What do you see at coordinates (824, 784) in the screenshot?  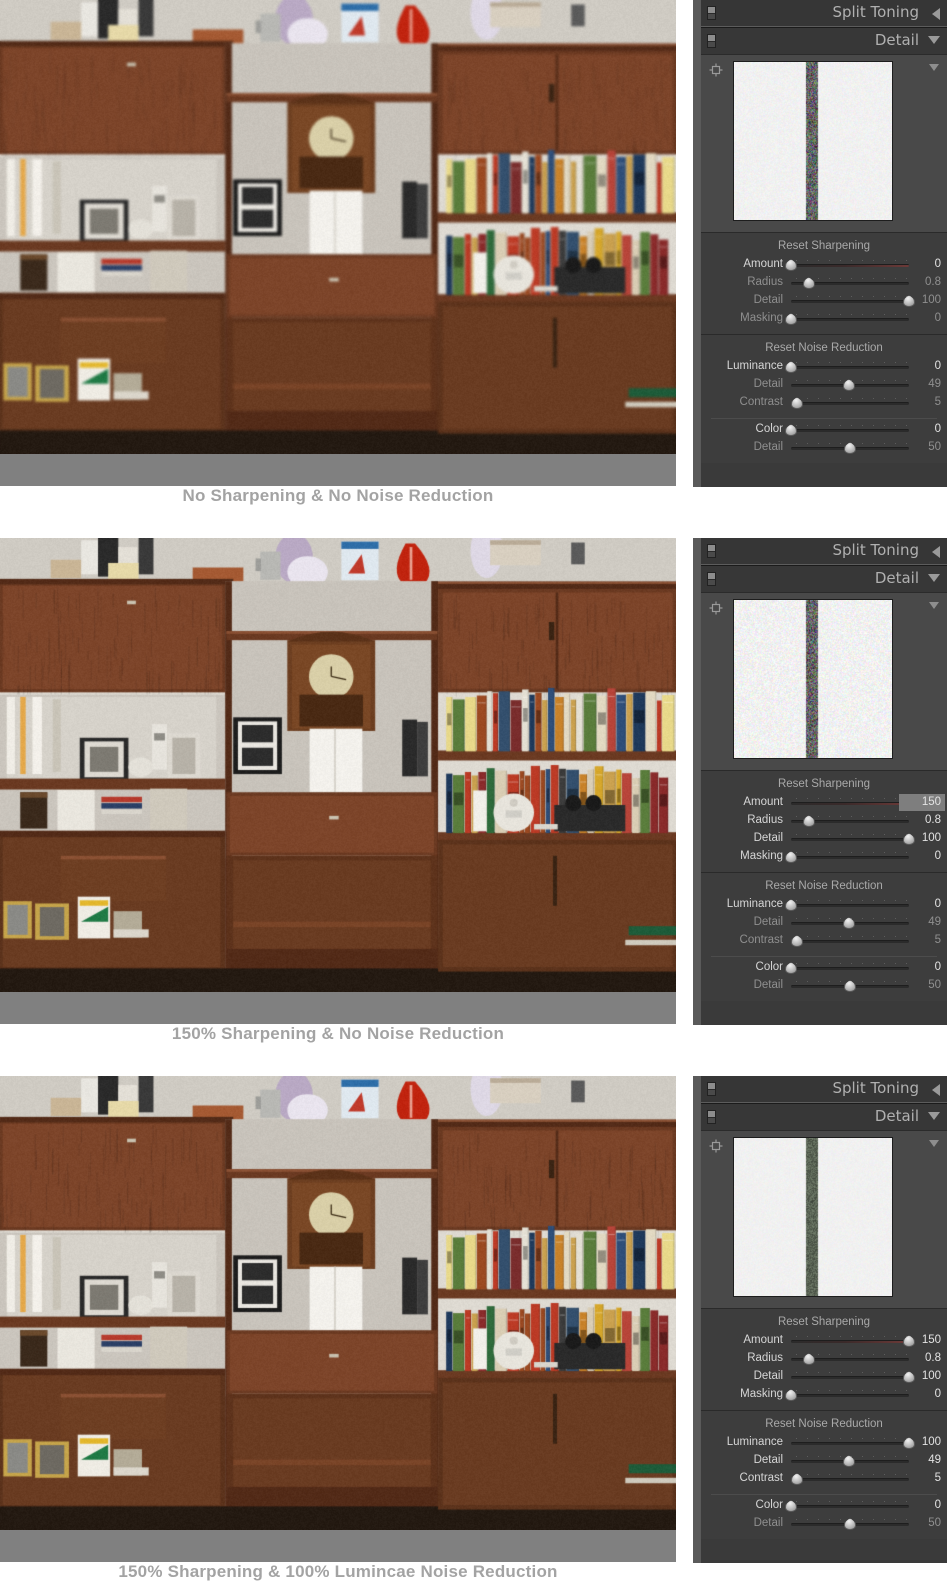 I see `reset-sharpening-button: Reset Sharpening` at bounding box center [824, 784].